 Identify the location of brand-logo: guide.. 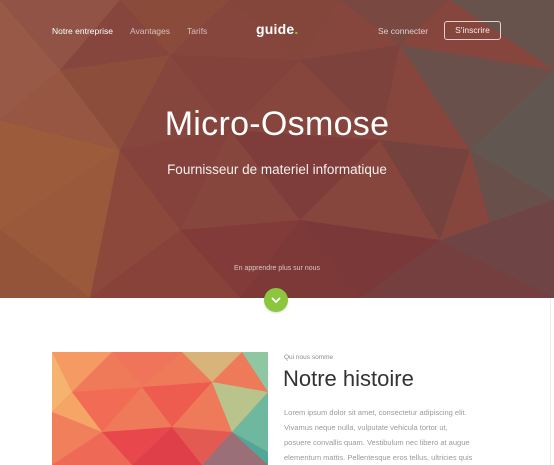
(277, 29).